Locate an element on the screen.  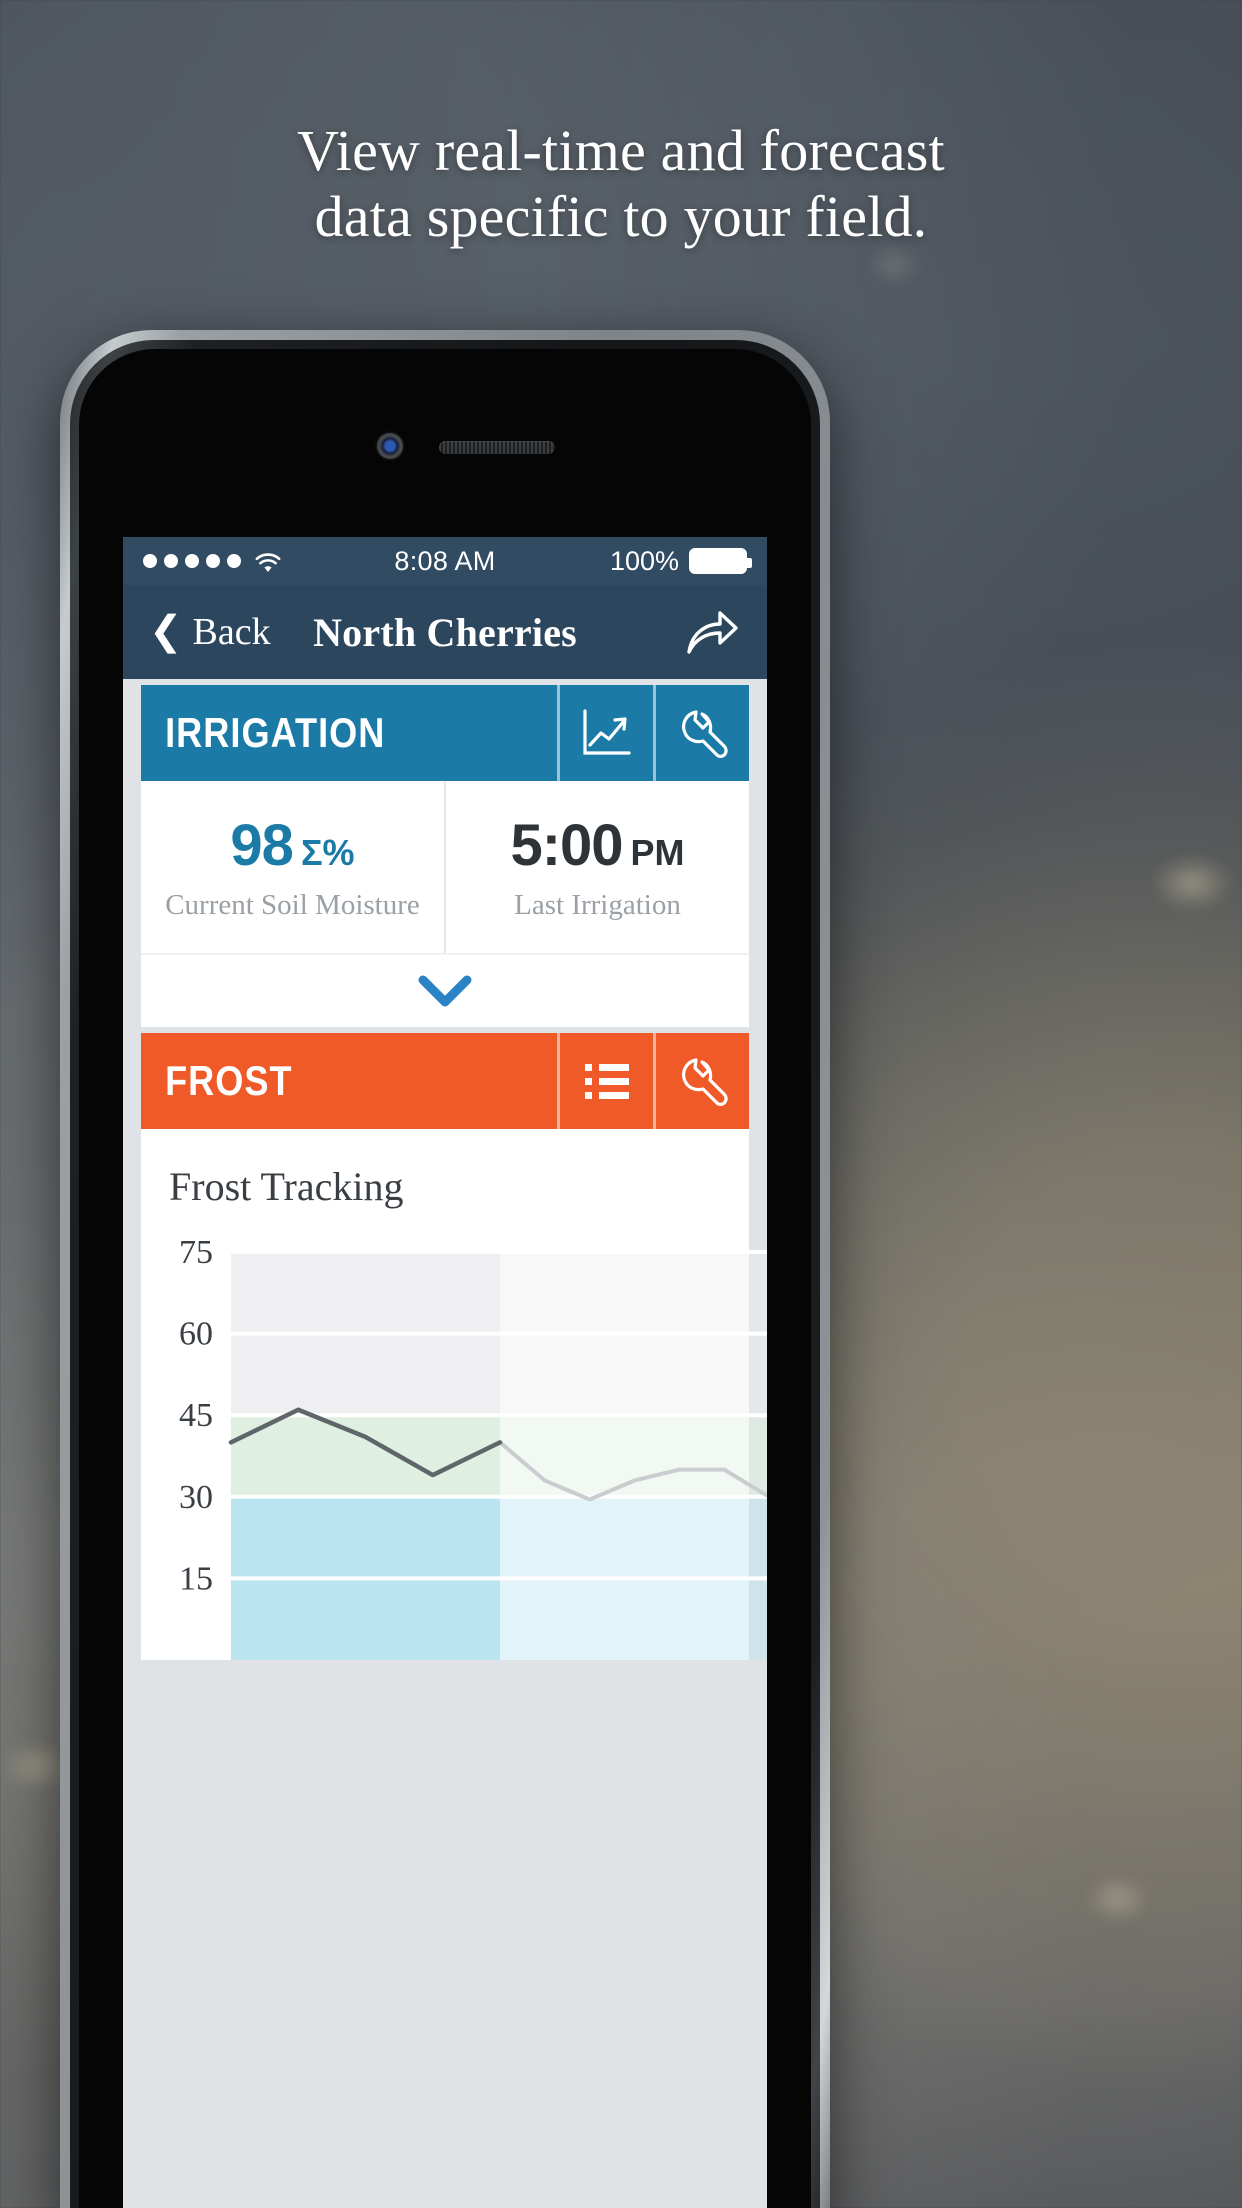
frost-card: FROST Frost Tracking 75 60 45 30 15 is located at coordinates (454, 1346).